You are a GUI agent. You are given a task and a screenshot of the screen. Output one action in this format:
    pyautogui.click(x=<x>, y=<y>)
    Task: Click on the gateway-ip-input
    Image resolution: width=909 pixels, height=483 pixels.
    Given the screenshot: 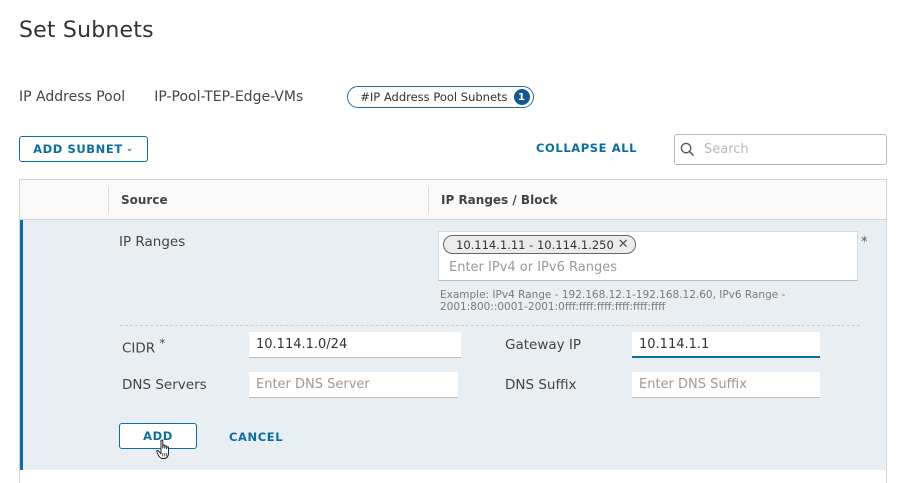 What is the action you would take?
    pyautogui.click(x=726, y=345)
    